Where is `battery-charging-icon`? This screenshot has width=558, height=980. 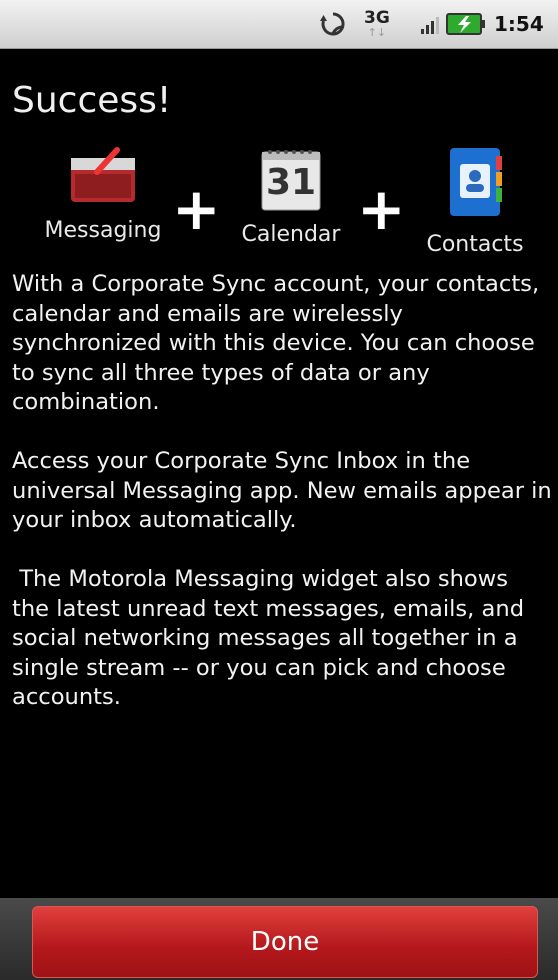
battery-charging-icon is located at coordinates (466, 24).